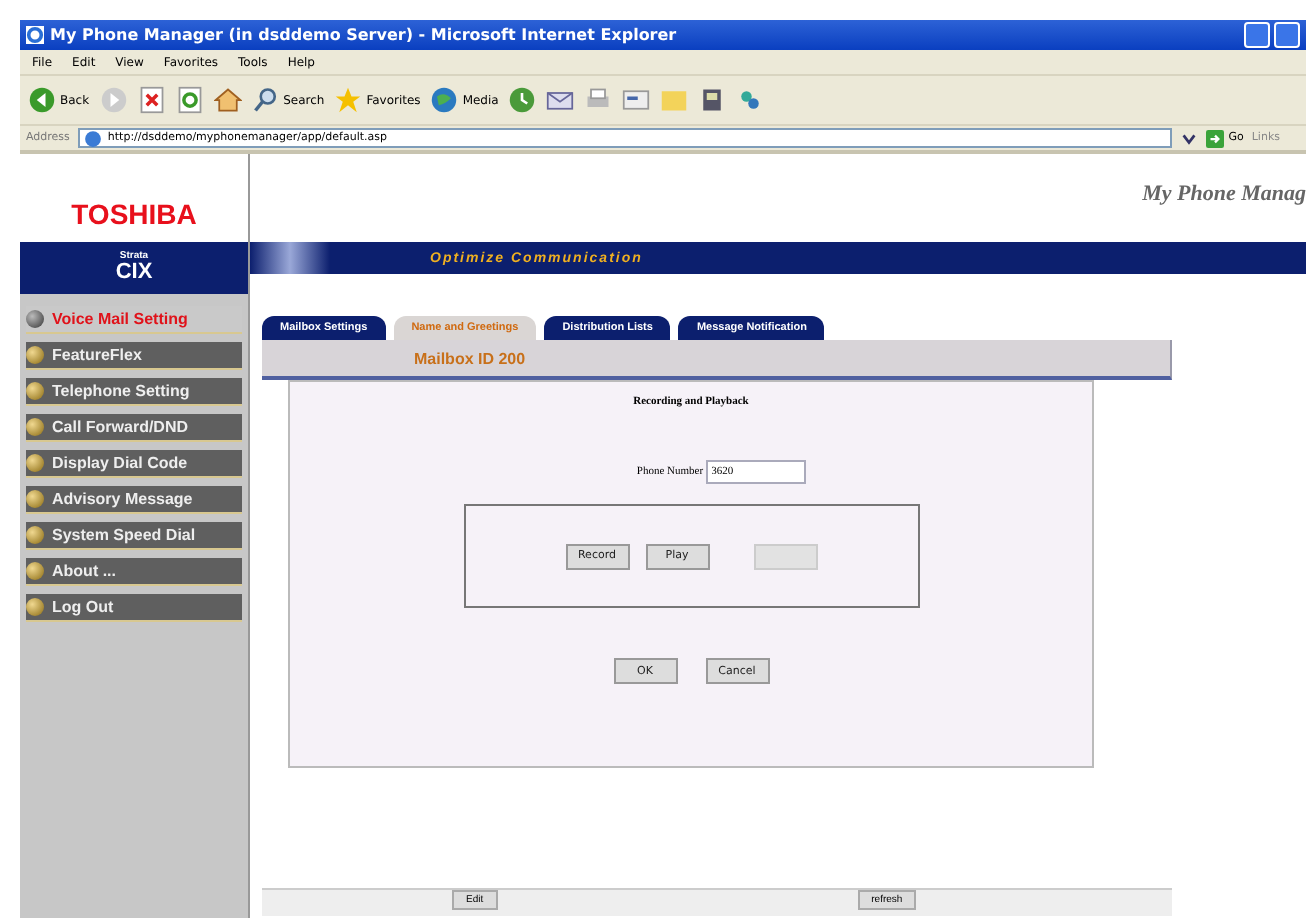 This screenshot has height=918, width=1306. What do you see at coordinates (134, 536) in the screenshot?
I see `sidebar-item: System Speed Dial` at bounding box center [134, 536].